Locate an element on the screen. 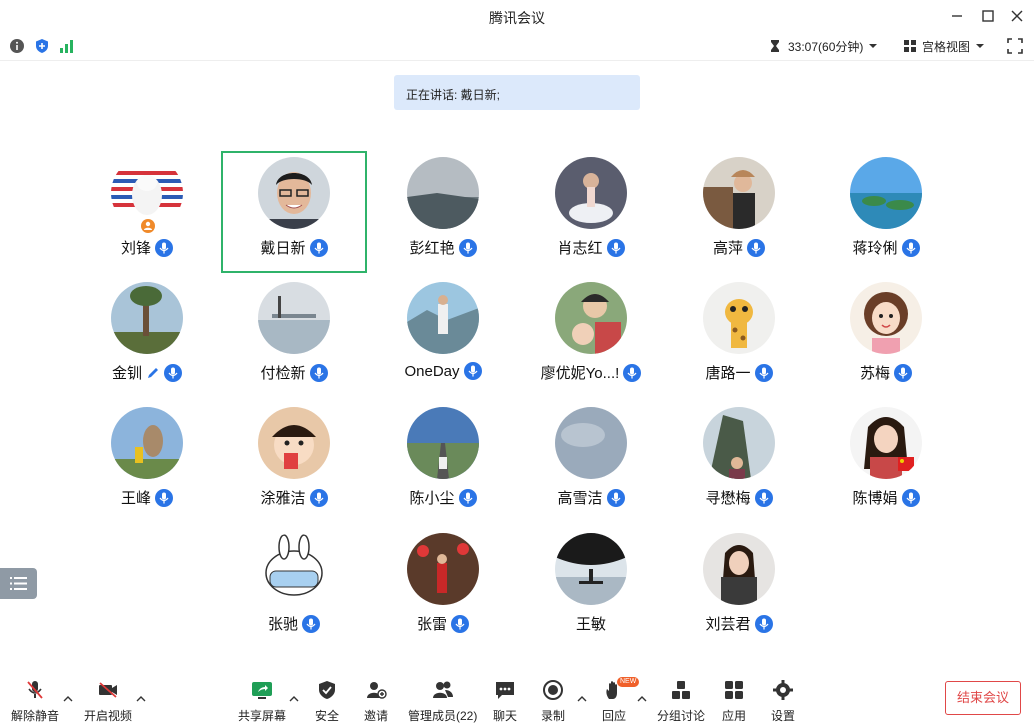 The width and height of the screenshot is (1034, 728). start-video-label: 开启视频 is located at coordinates (108, 716).